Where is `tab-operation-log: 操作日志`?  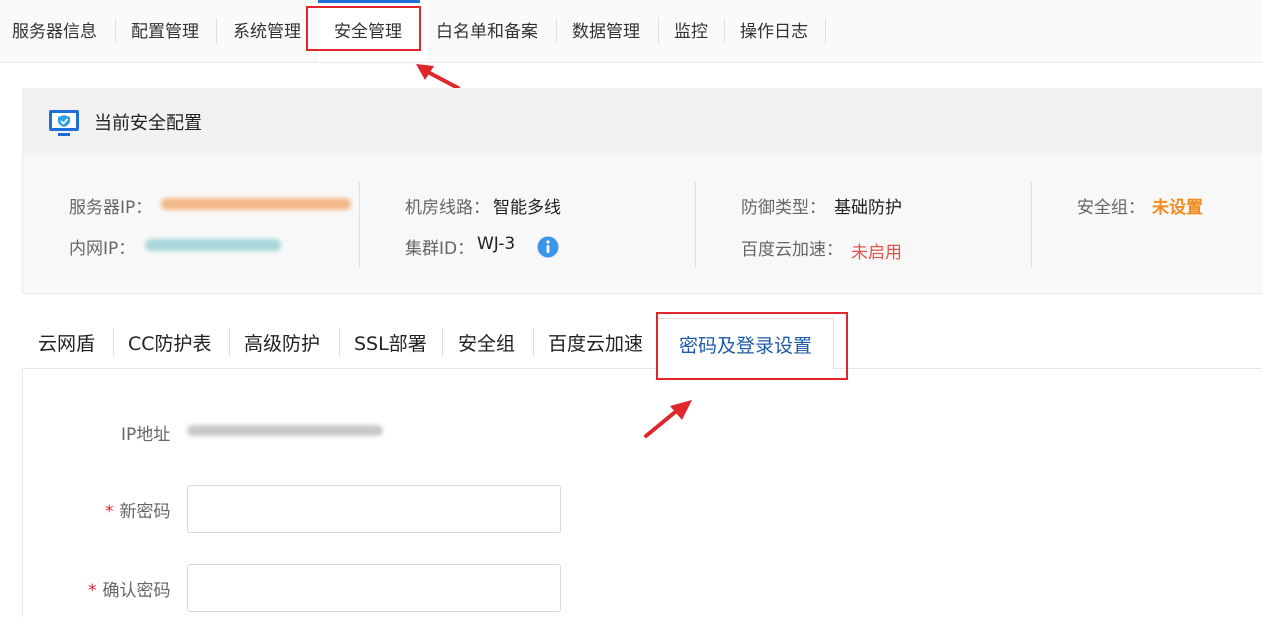 tab-operation-log: 操作日志 is located at coordinates (774, 32).